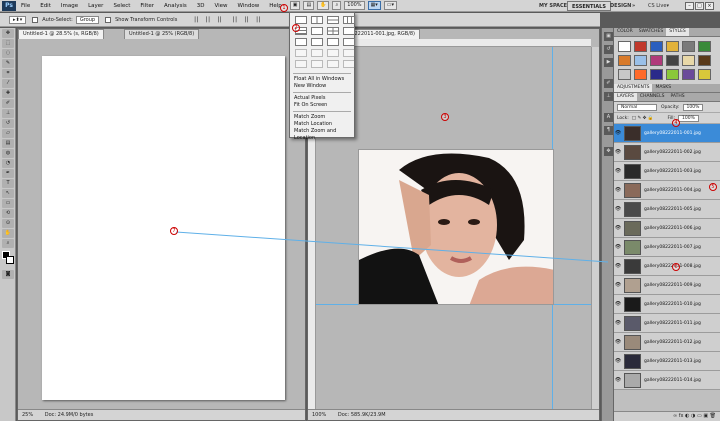 The image size is (720, 421). What do you see at coordinates (676, 267) in the screenshot?
I see `marker-6: 6` at bounding box center [676, 267].